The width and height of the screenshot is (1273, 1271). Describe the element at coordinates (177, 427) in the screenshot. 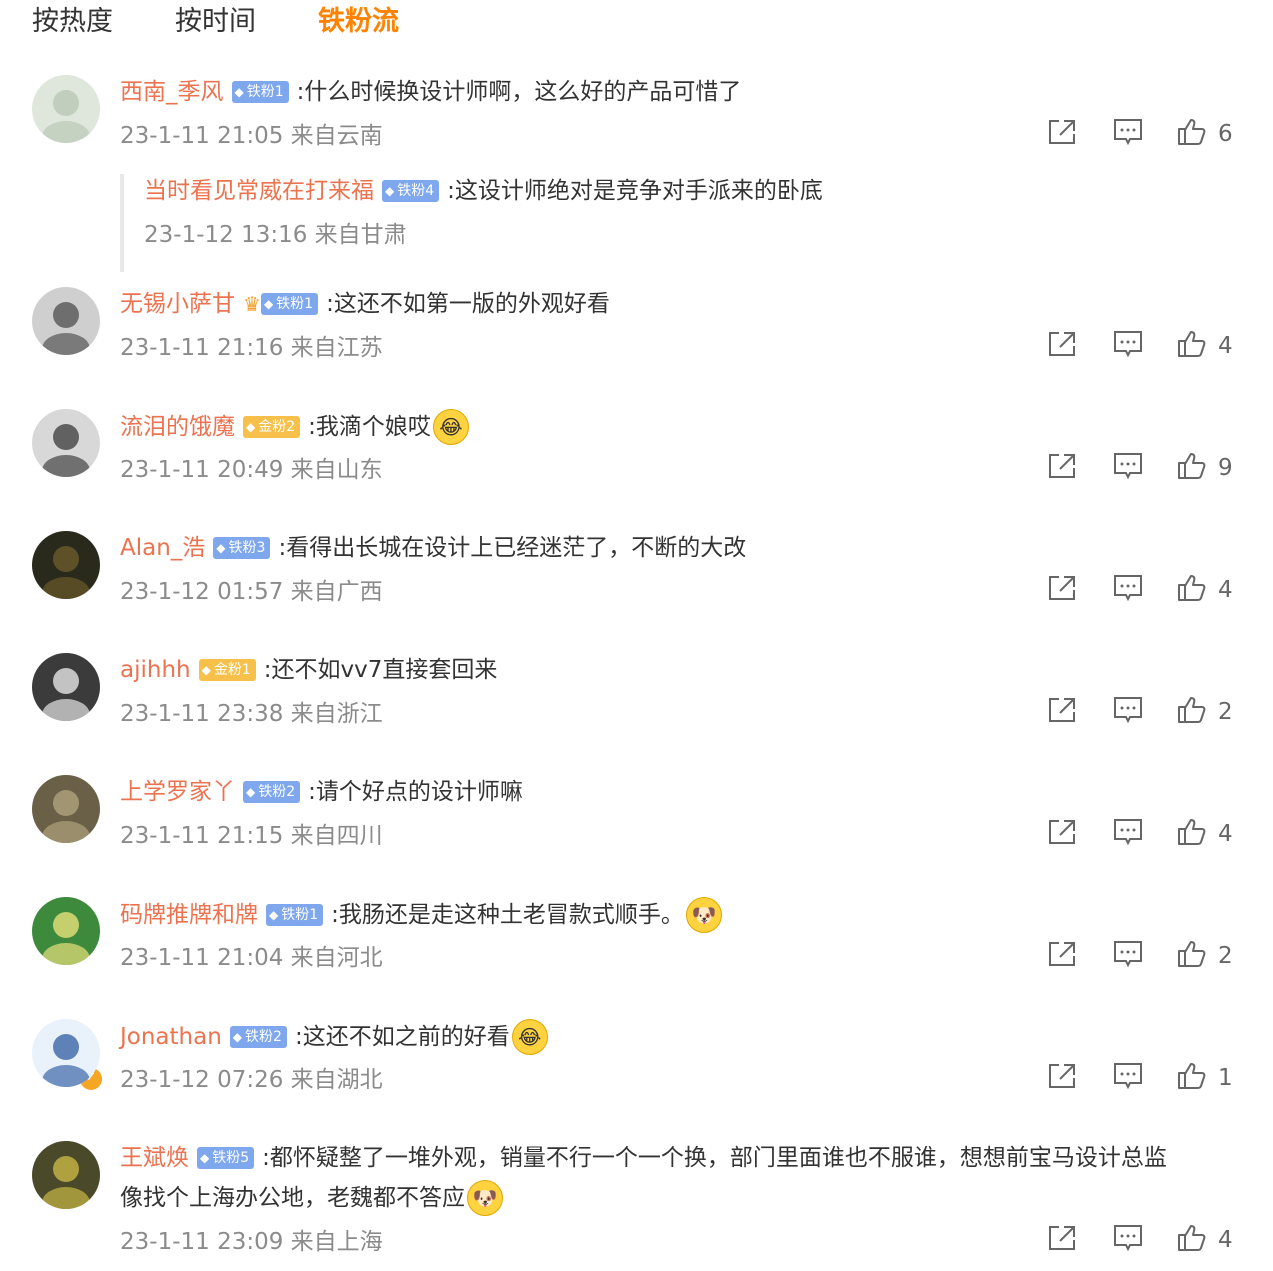

I see `username: 流泪的饿魔` at that location.